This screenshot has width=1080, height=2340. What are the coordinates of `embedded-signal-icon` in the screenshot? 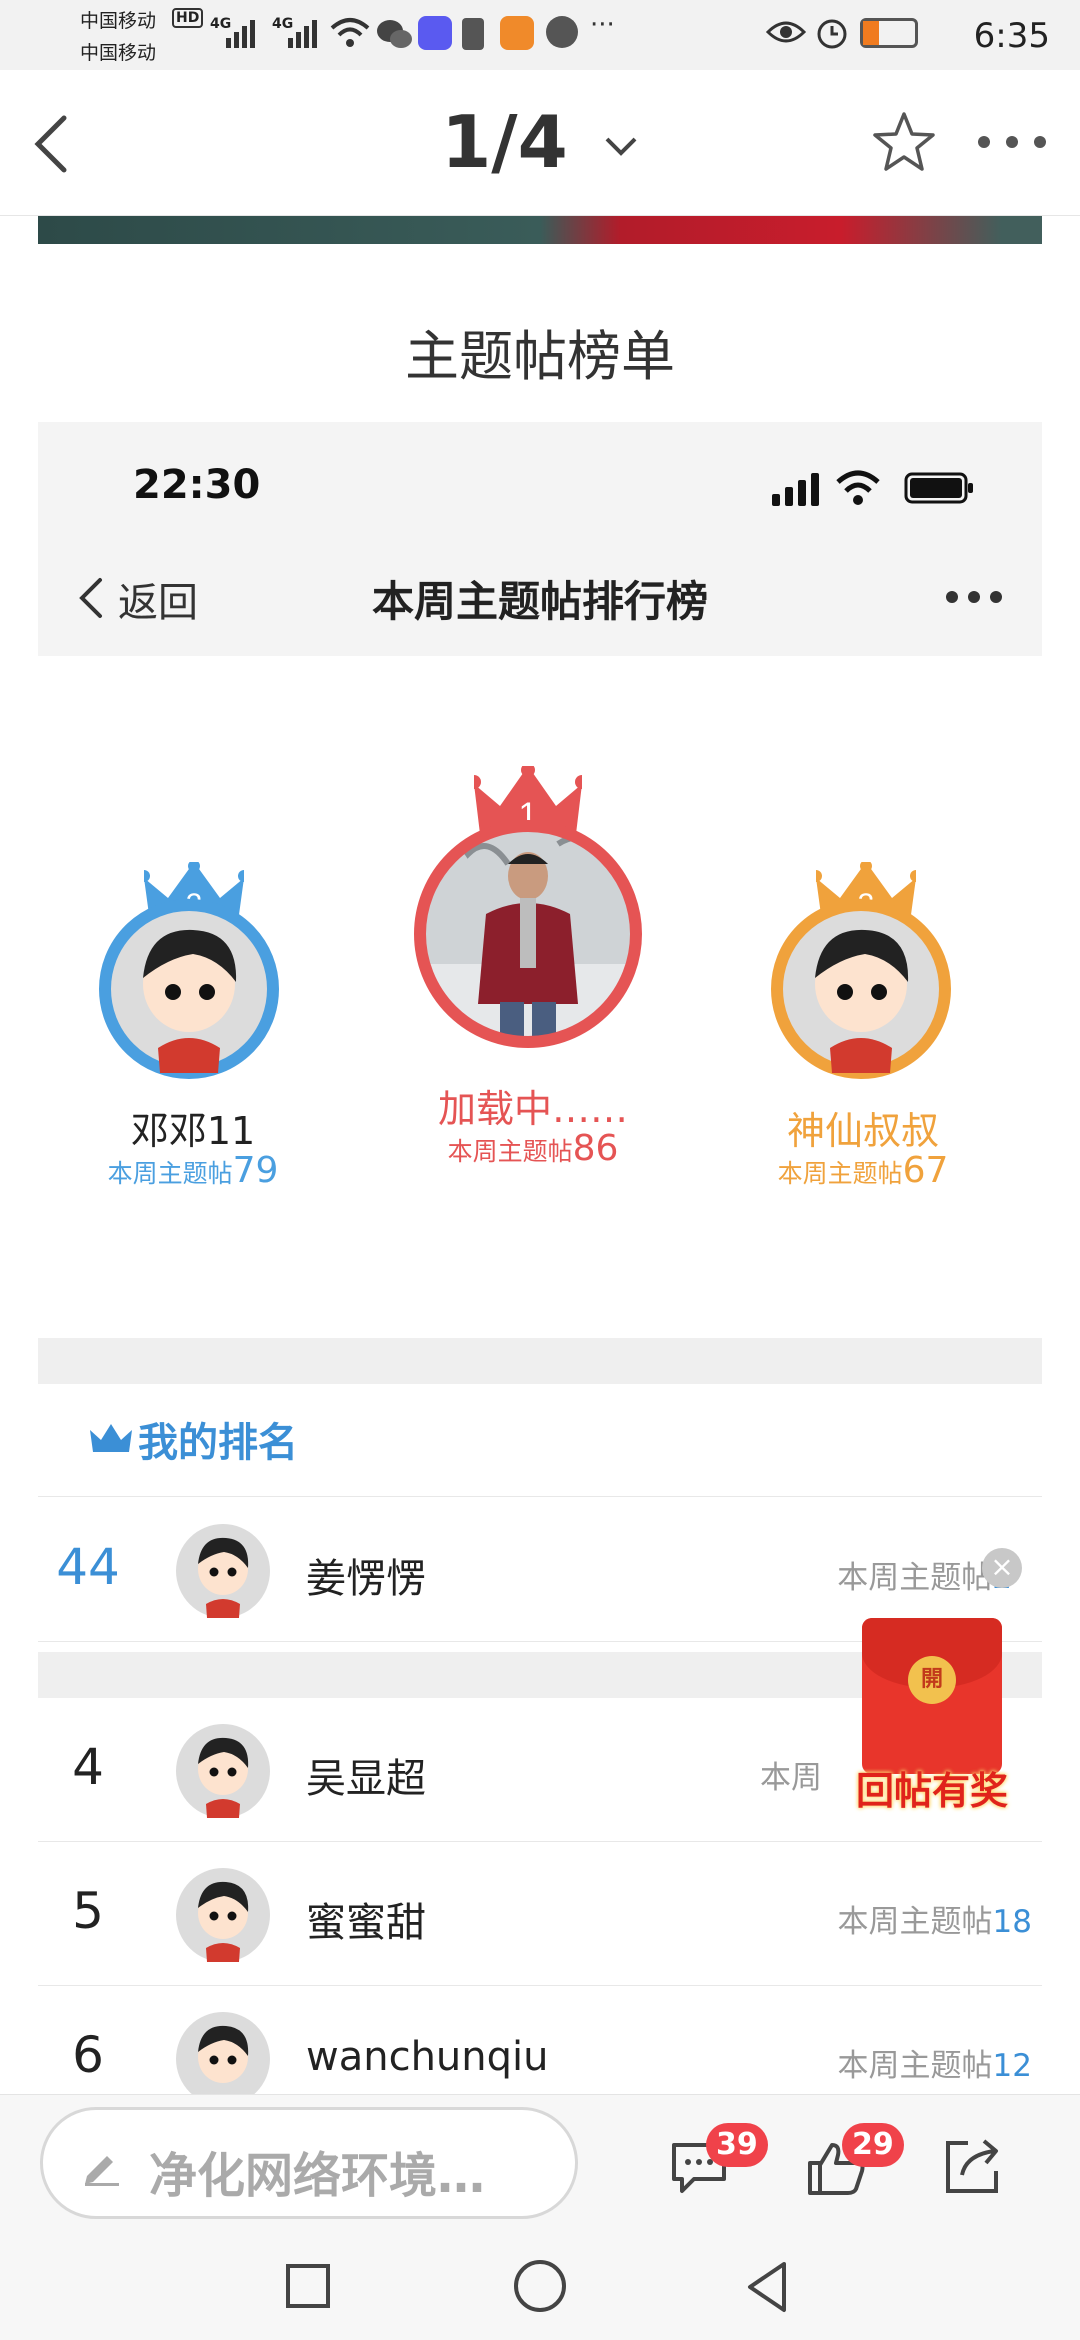 It's located at (795, 489).